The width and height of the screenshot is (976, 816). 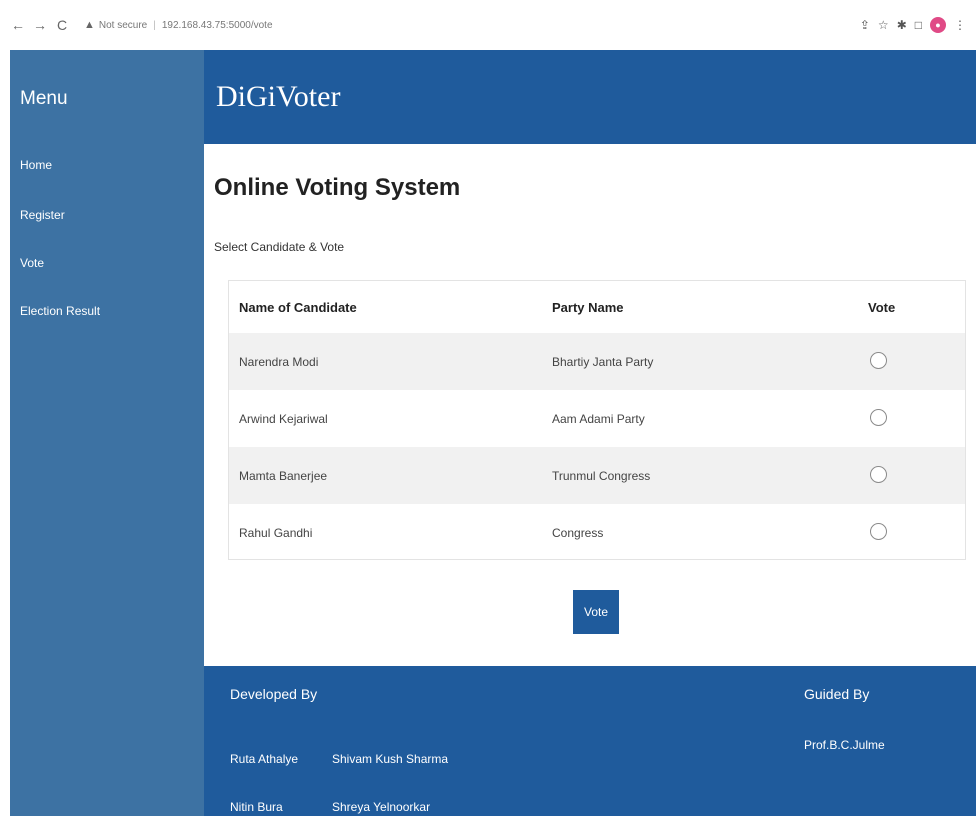 I want to click on candidate-name: Arwind Kejariwal, so click(x=283, y=418).